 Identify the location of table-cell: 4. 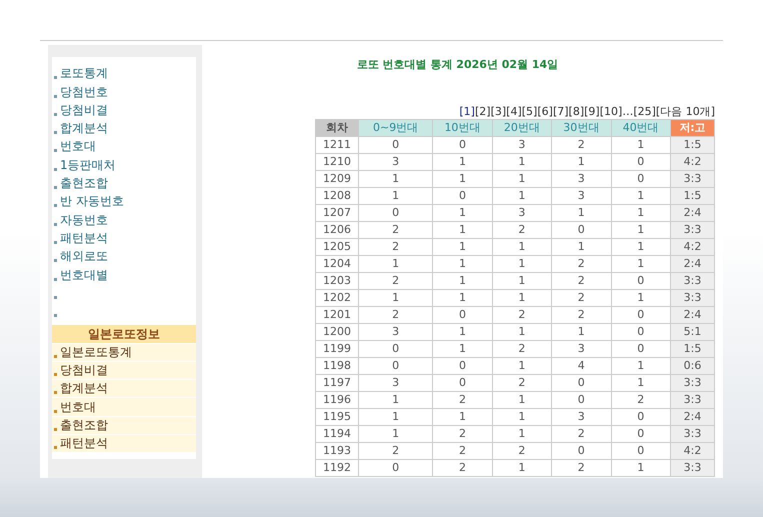
(581, 365).